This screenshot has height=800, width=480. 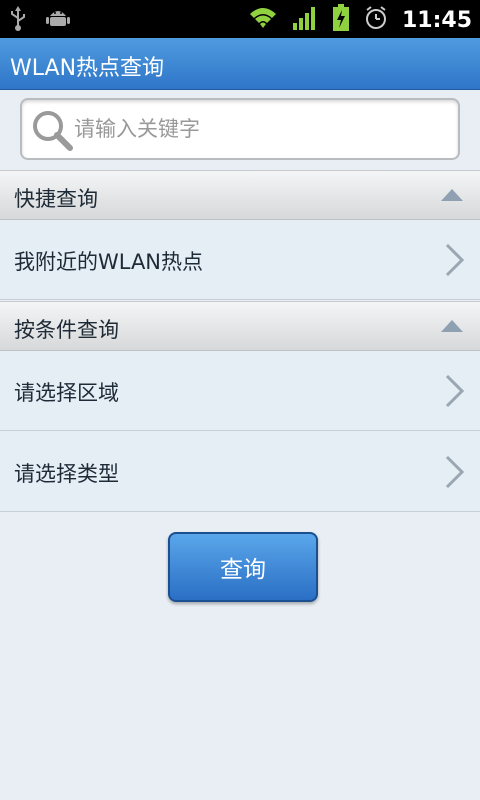 What do you see at coordinates (52, 132) in the screenshot?
I see `search-icon` at bounding box center [52, 132].